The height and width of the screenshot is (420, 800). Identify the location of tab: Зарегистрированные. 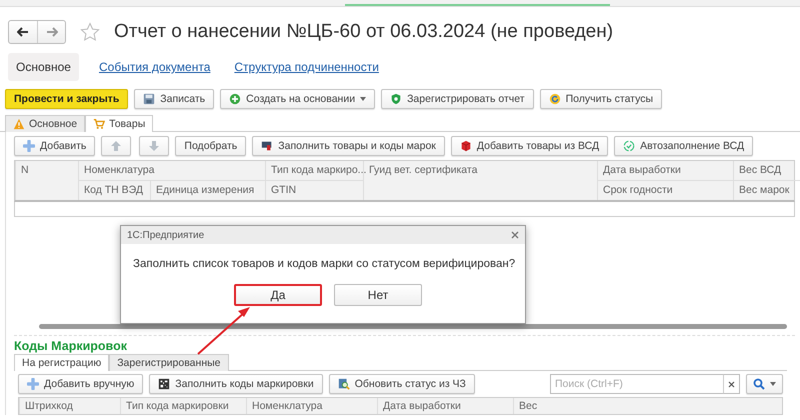
(169, 362).